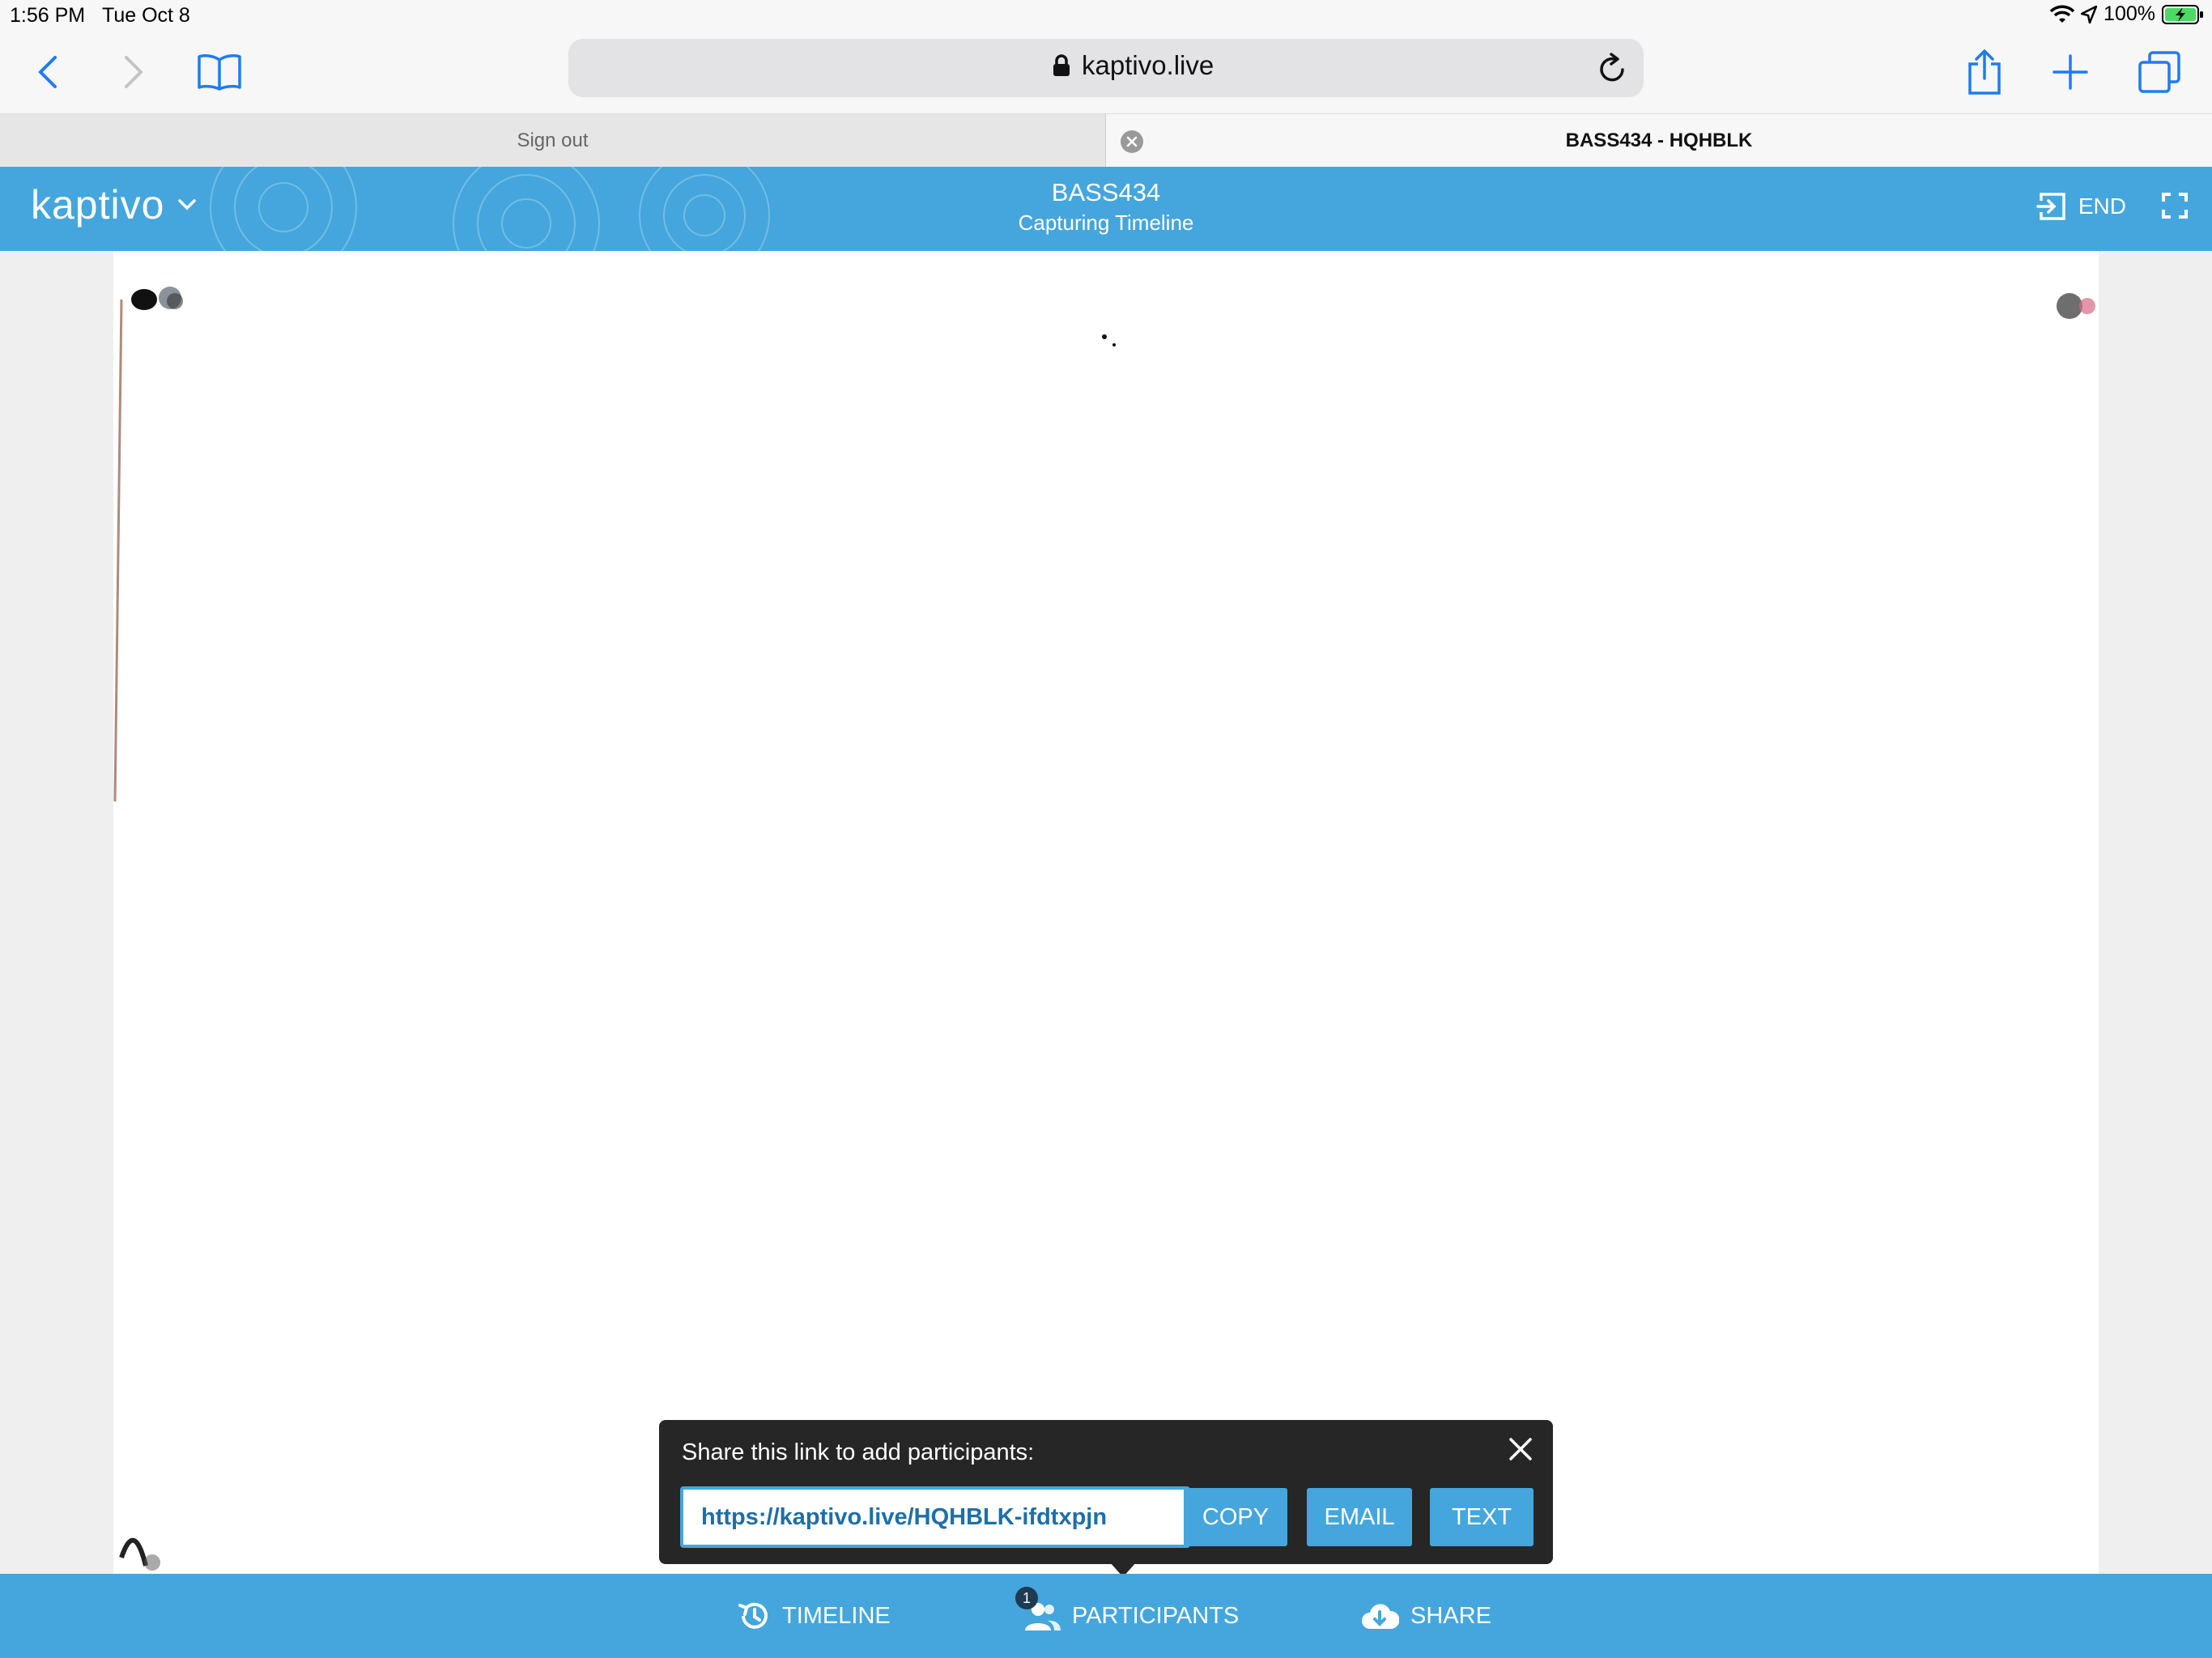  I want to click on session-title: BASS434 Capturing Timeline, so click(1106, 207).